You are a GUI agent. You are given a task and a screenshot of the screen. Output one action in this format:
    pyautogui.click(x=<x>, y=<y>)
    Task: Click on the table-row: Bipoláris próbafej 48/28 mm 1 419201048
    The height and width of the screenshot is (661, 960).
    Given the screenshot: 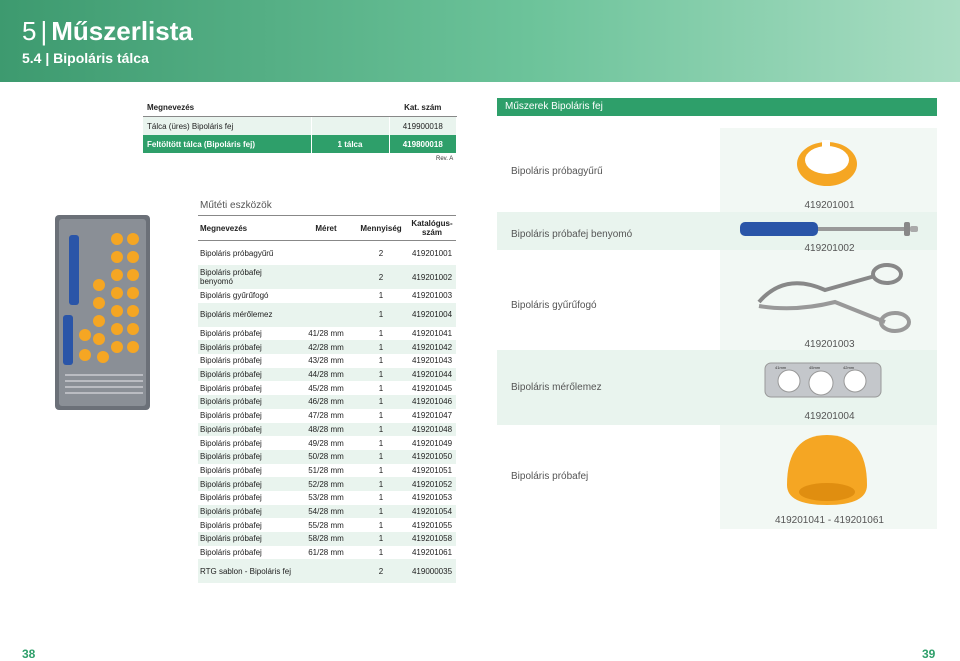 What is the action you would take?
    pyautogui.click(x=327, y=429)
    